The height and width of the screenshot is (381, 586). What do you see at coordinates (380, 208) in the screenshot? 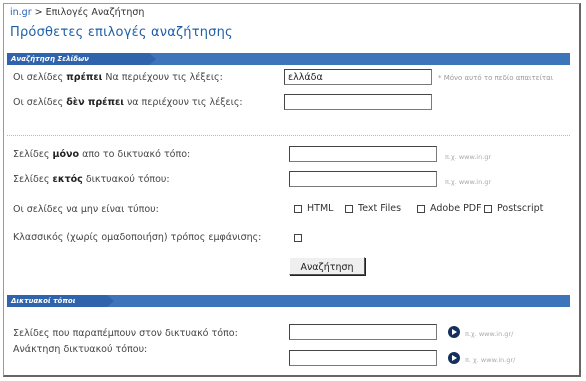
I see `checkbox-text-files-label: Text Files` at bounding box center [380, 208].